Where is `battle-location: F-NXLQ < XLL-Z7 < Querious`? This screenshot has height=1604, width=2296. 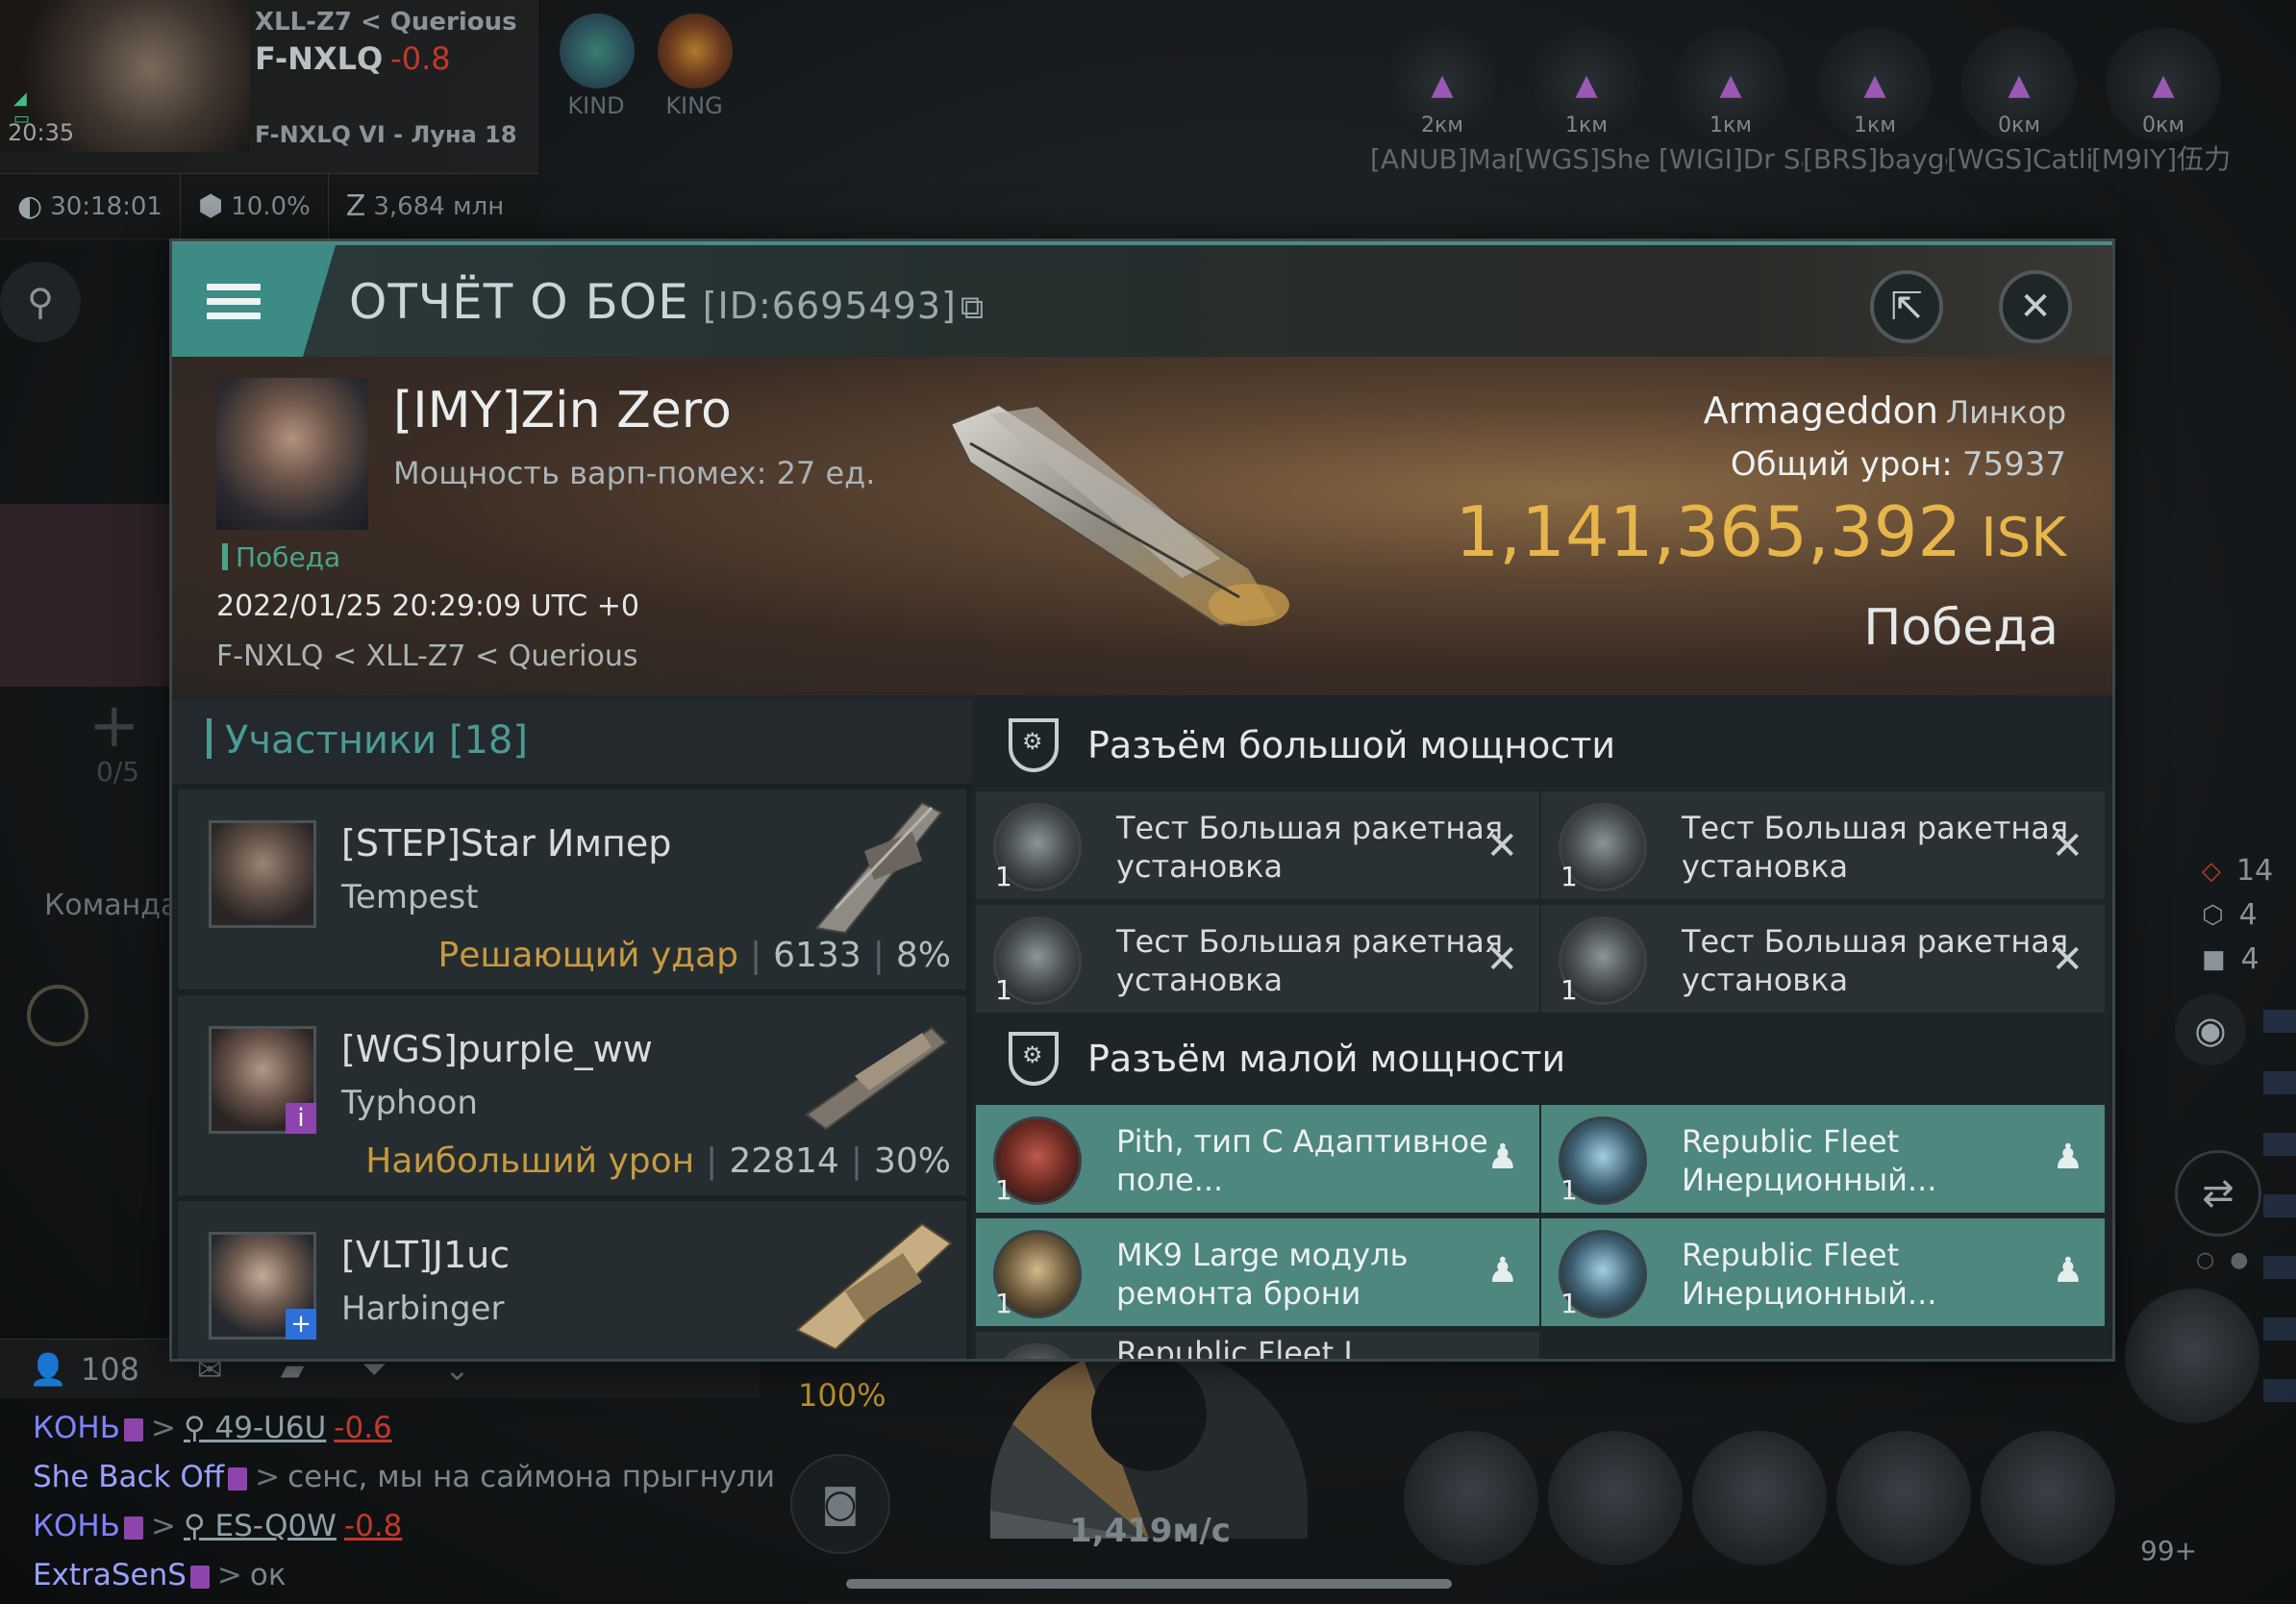
battle-location: F-NXLQ < XLL-Z7 < Querious is located at coordinates (427, 656).